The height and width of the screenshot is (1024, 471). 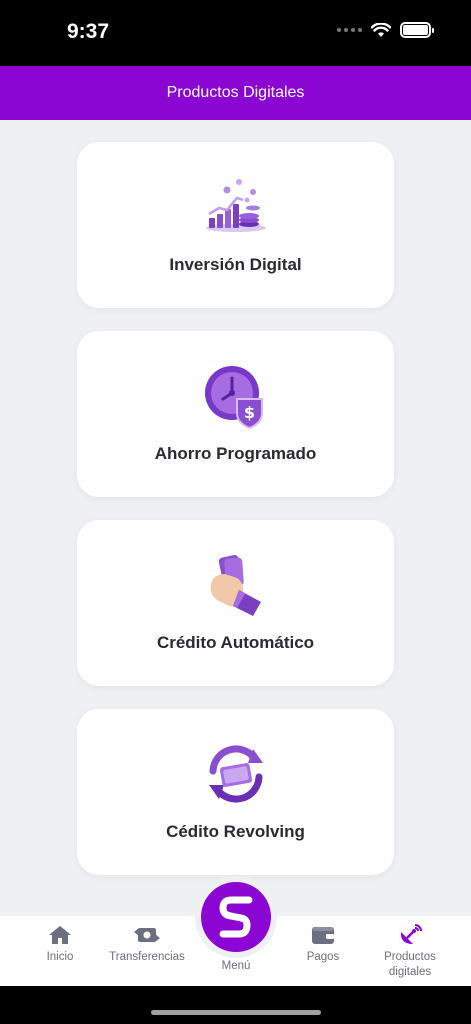 What do you see at coordinates (147, 935) in the screenshot?
I see `transfer-icon` at bounding box center [147, 935].